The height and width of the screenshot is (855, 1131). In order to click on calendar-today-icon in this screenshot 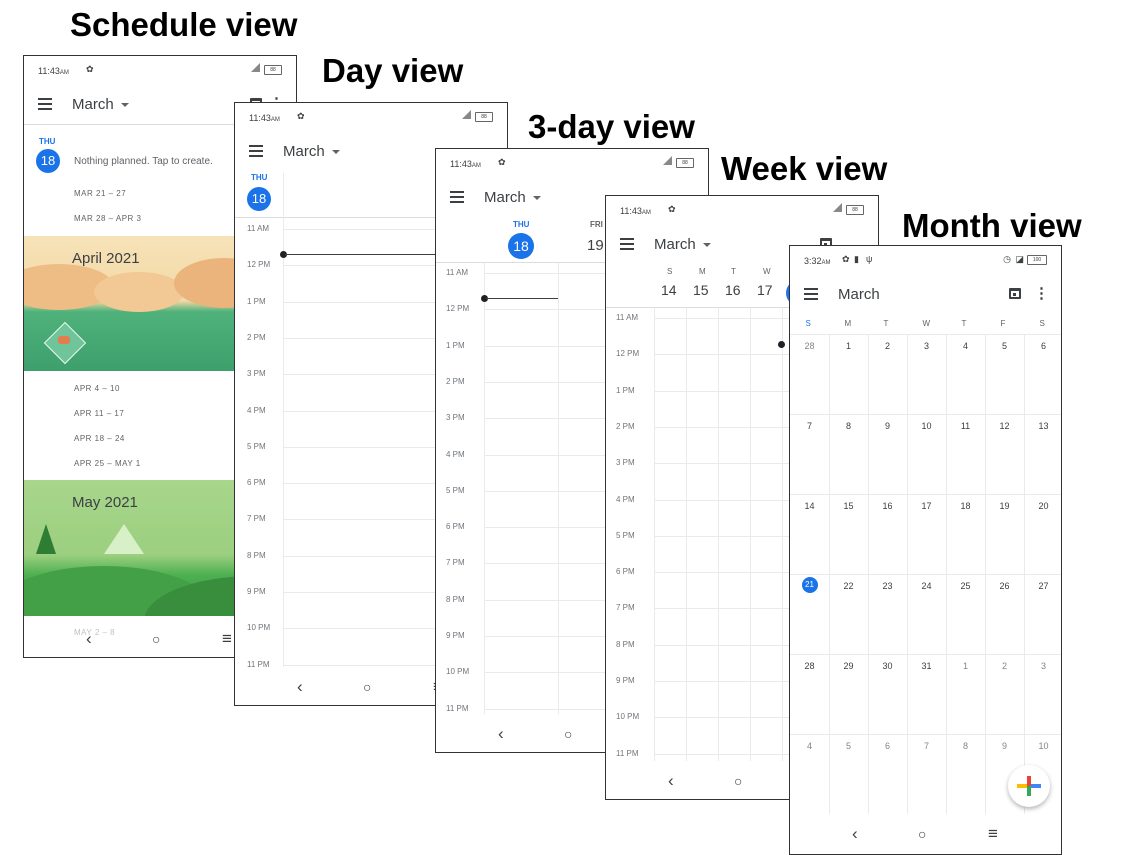, I will do `click(1015, 293)`.